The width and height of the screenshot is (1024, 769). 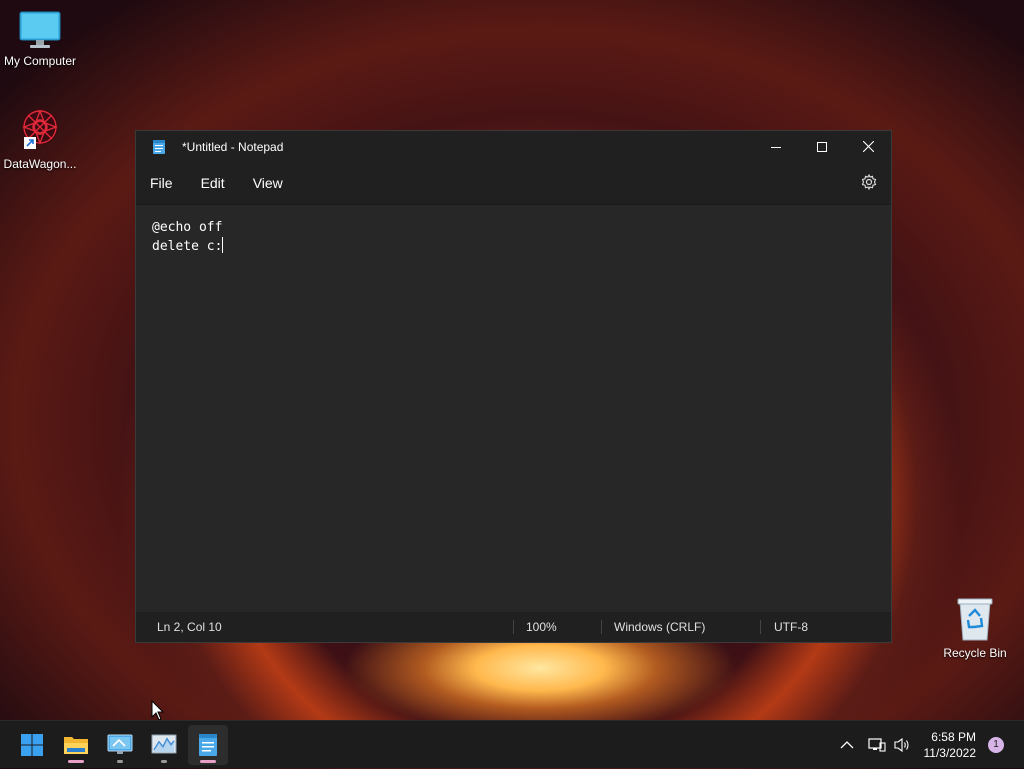 What do you see at coordinates (40, 61) in the screenshot?
I see `desktop-icon-label: My Computer` at bounding box center [40, 61].